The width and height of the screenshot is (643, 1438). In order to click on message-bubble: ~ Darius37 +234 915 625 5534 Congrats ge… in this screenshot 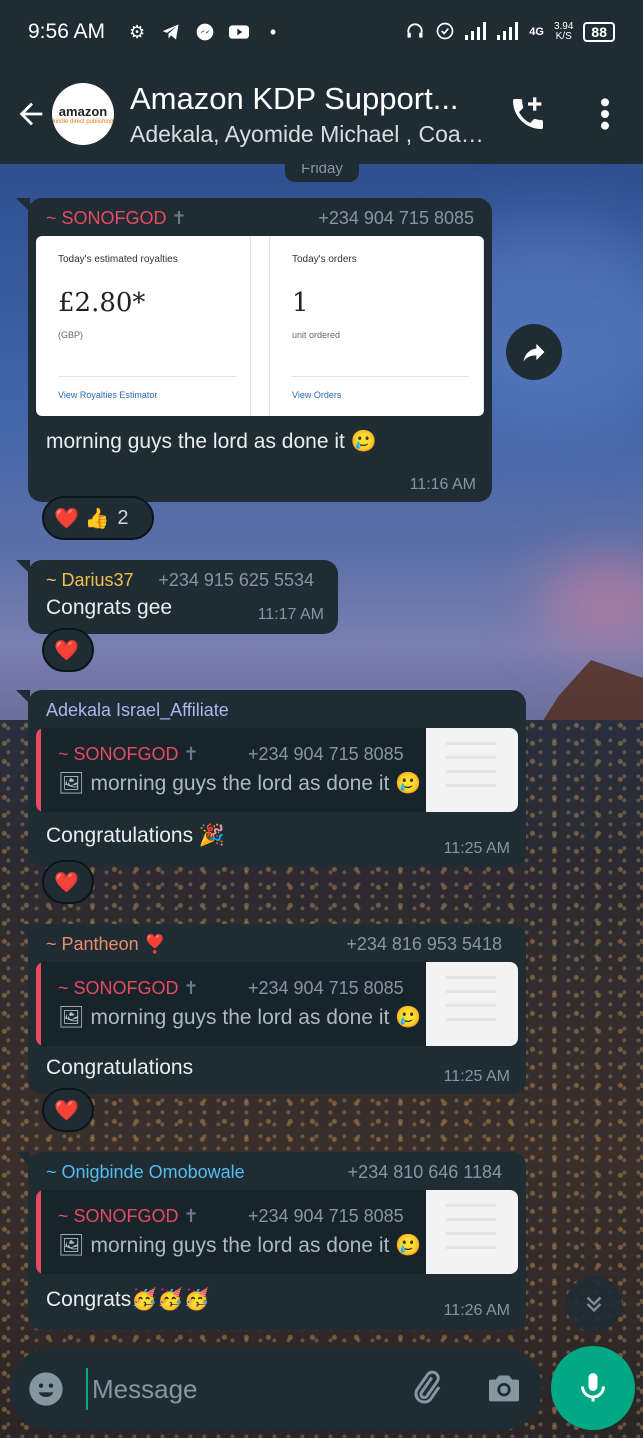, I will do `click(177, 597)`.